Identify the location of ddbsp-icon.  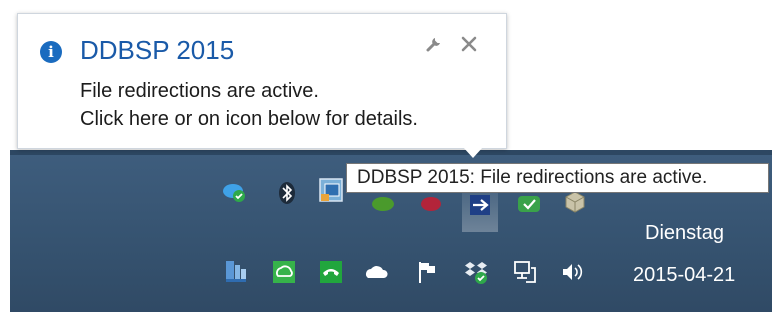
(480, 205).